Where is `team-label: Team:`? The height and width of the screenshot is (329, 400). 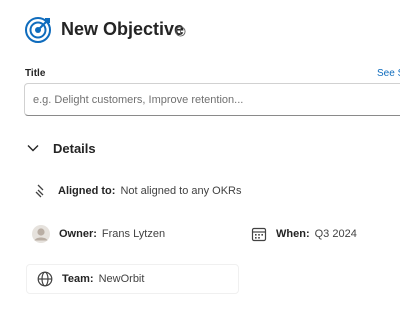 team-label: Team: is located at coordinates (78, 279).